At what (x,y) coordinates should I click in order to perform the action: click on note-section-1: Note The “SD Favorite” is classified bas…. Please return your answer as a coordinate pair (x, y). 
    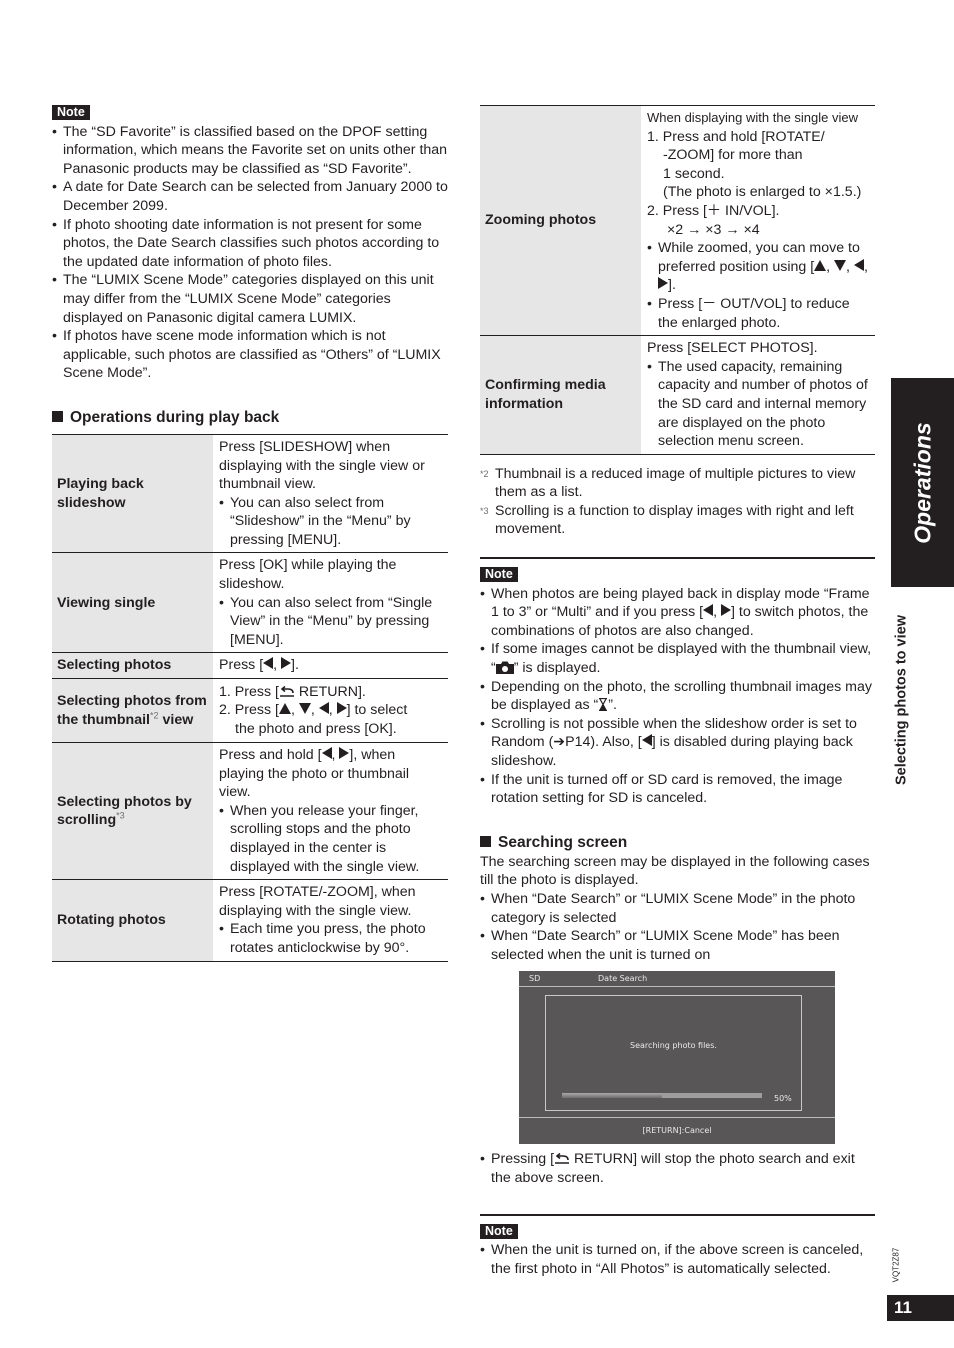
    Looking at the image, I should click on (250, 243).